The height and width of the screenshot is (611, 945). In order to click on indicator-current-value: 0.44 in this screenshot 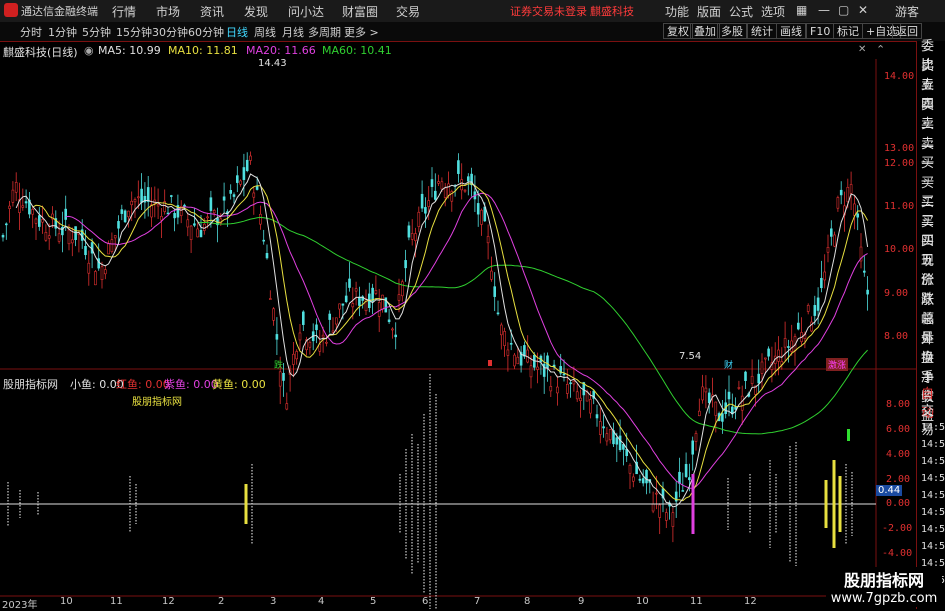, I will do `click(889, 490)`.